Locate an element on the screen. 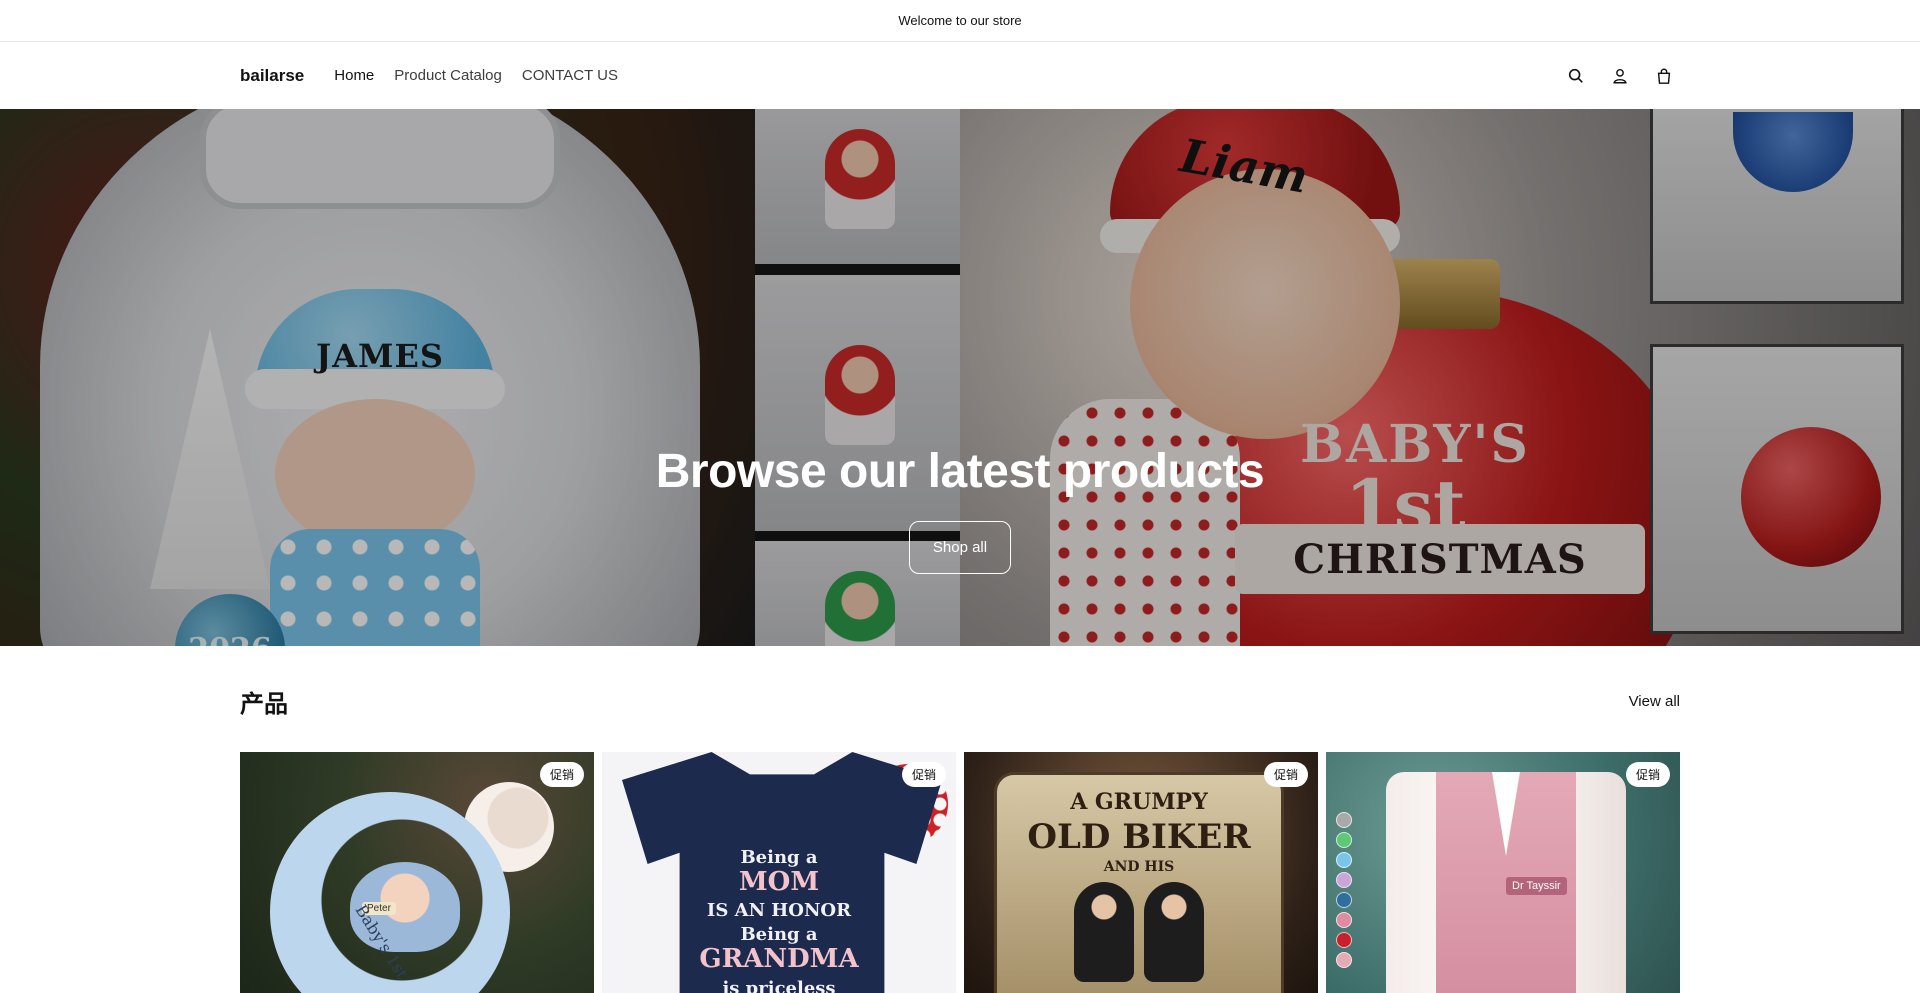 This screenshot has height=993, width=1920. product-card: 促销 A GRUMPY OLD BIKER AND HIS is located at coordinates (1141, 872).